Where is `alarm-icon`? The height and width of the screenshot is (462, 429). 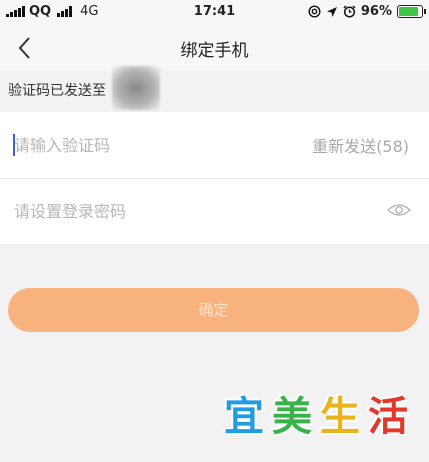
alarm-icon is located at coordinates (349, 11).